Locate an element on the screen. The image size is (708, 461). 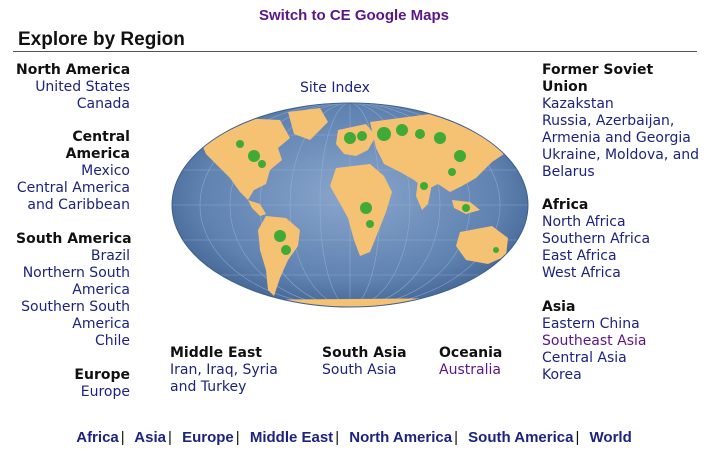
nav-asia: Asia is located at coordinates (150, 437).